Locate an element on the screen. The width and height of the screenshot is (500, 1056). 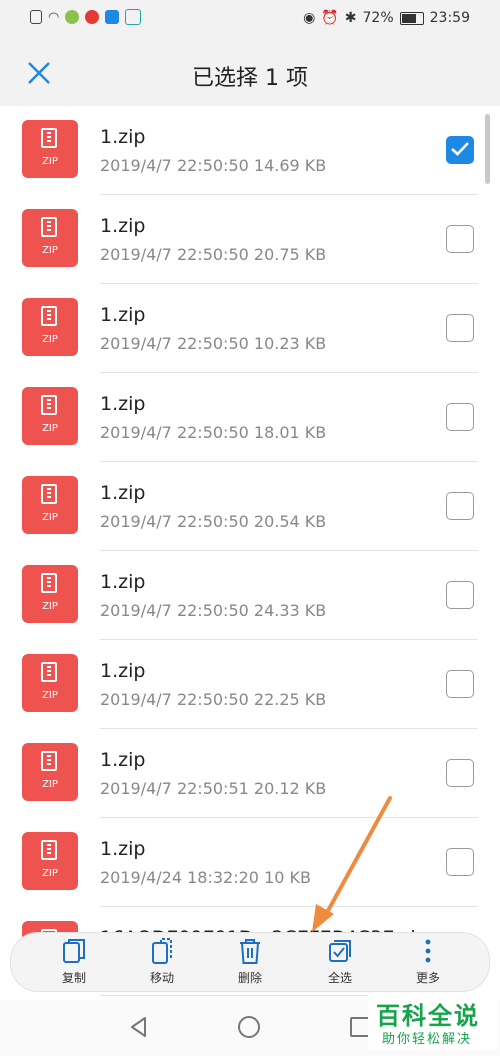
watermark-title: 百科全说 is located at coordinates (428, 1016).